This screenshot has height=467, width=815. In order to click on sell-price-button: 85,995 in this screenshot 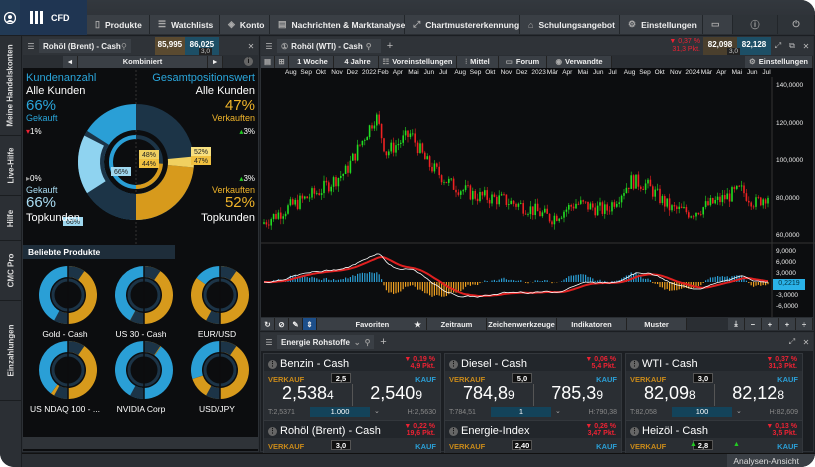, I will do `click(169, 46)`.